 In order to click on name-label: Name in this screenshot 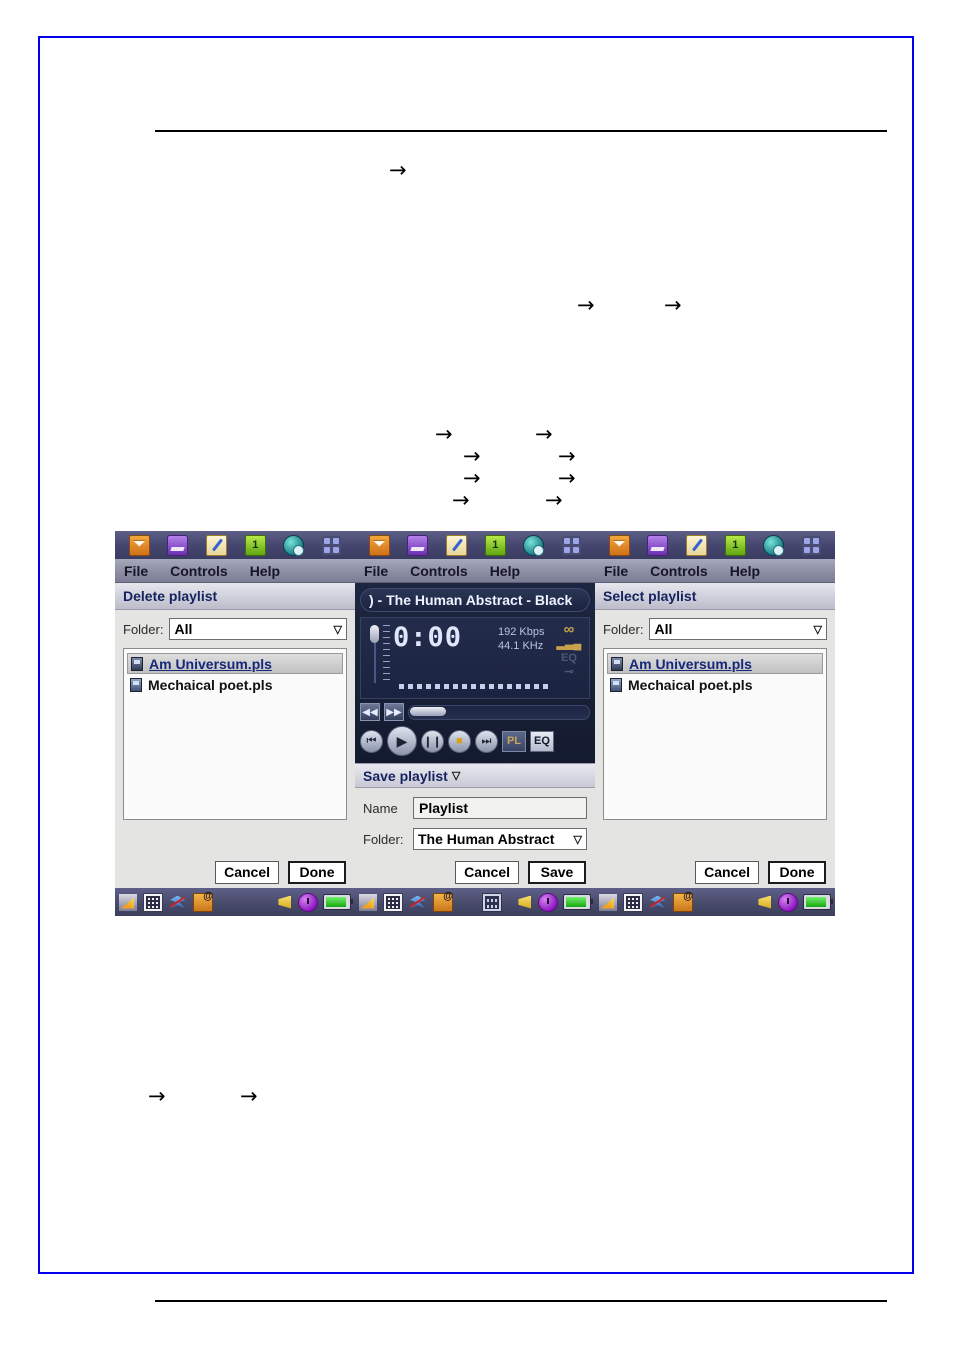, I will do `click(380, 808)`.